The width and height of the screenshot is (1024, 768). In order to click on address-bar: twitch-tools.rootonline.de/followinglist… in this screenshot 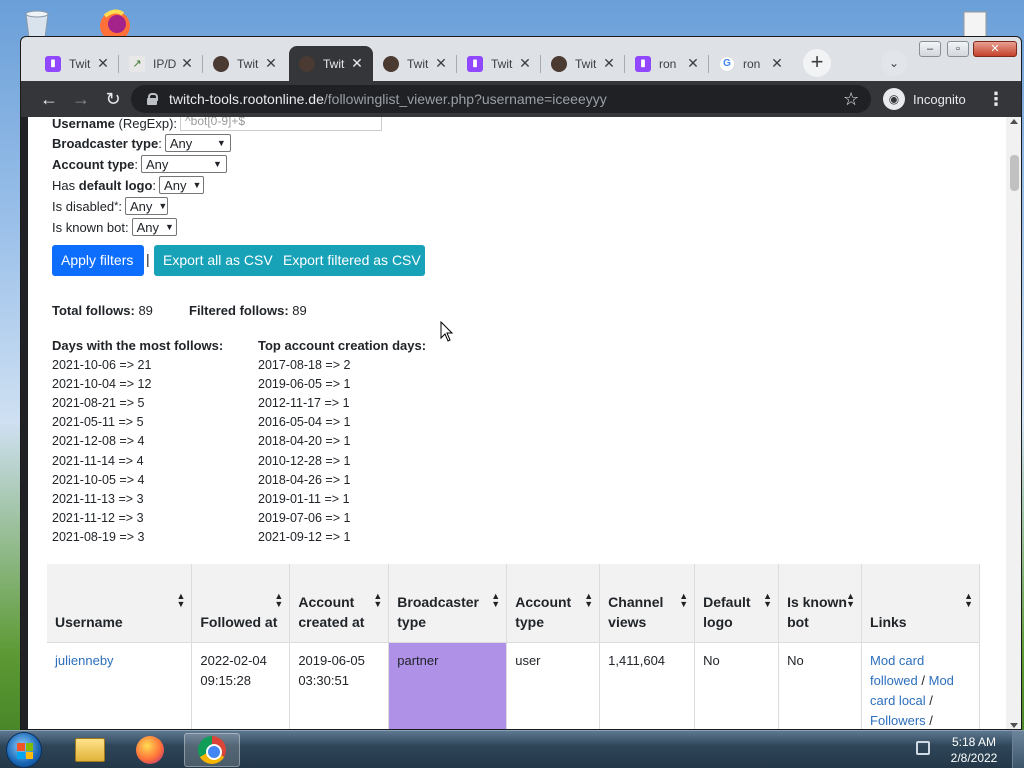, I will do `click(501, 99)`.